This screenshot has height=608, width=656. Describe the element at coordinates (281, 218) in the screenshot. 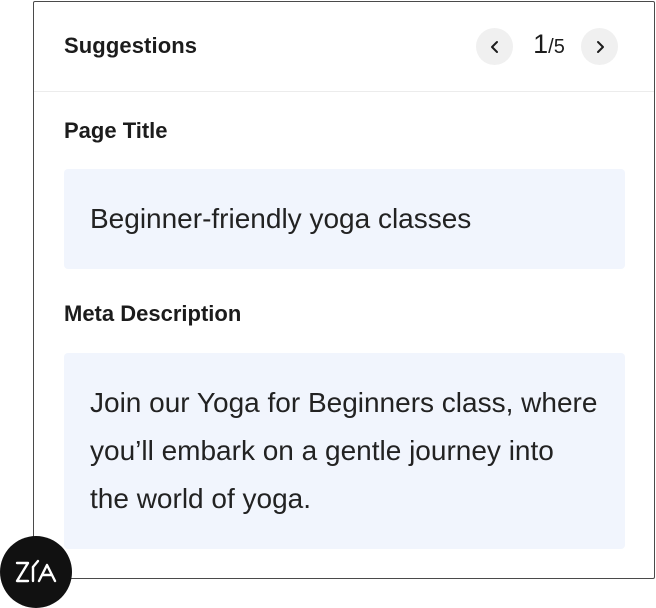

I see `page-title-text: Beginner-friendly yoga classes` at that location.